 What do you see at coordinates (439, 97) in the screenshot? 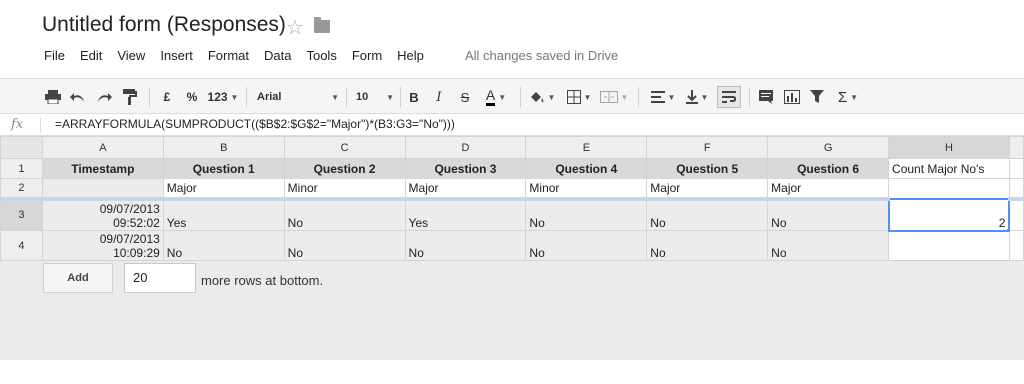
I see `italic-button: I` at bounding box center [439, 97].